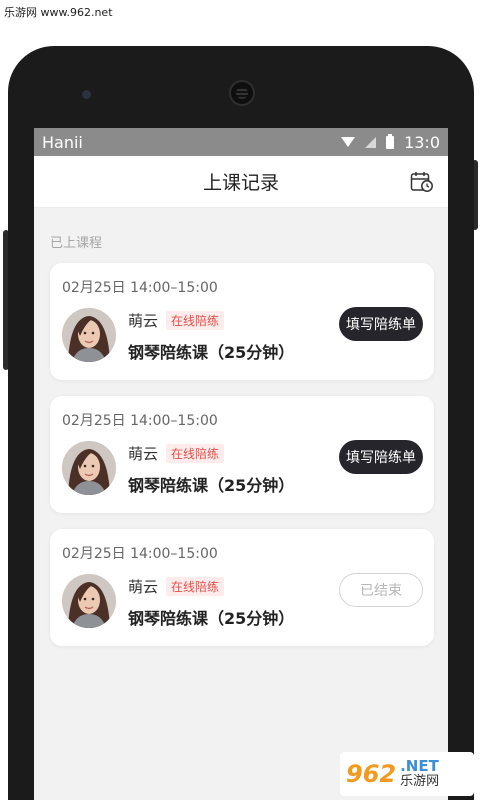  Describe the element at coordinates (422, 182) in the screenshot. I see `calendar-icon` at that location.